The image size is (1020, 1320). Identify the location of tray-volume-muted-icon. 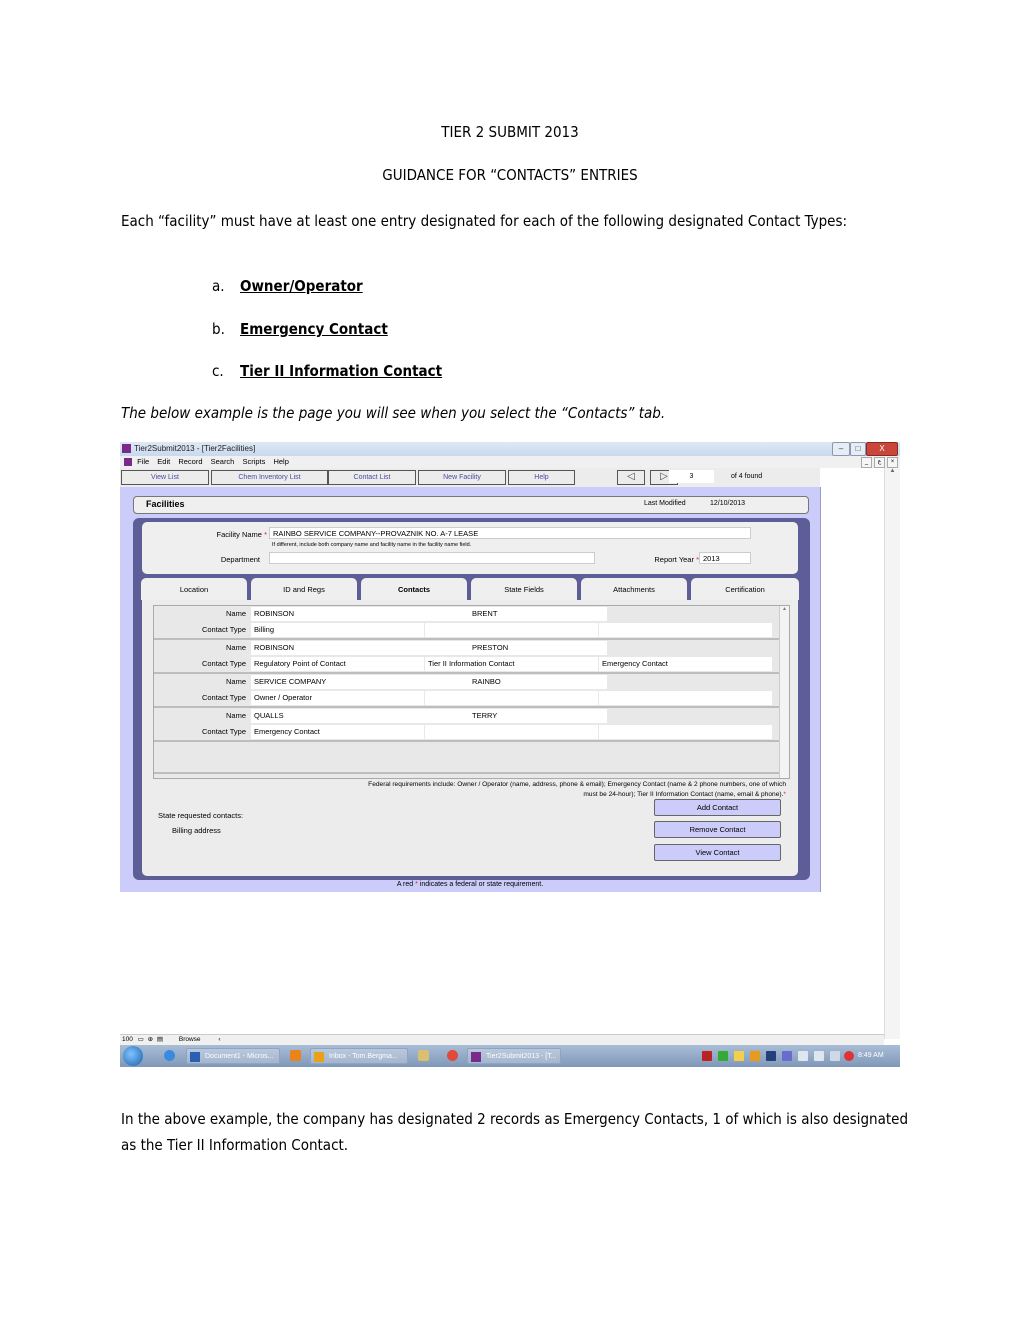
(849, 1056).